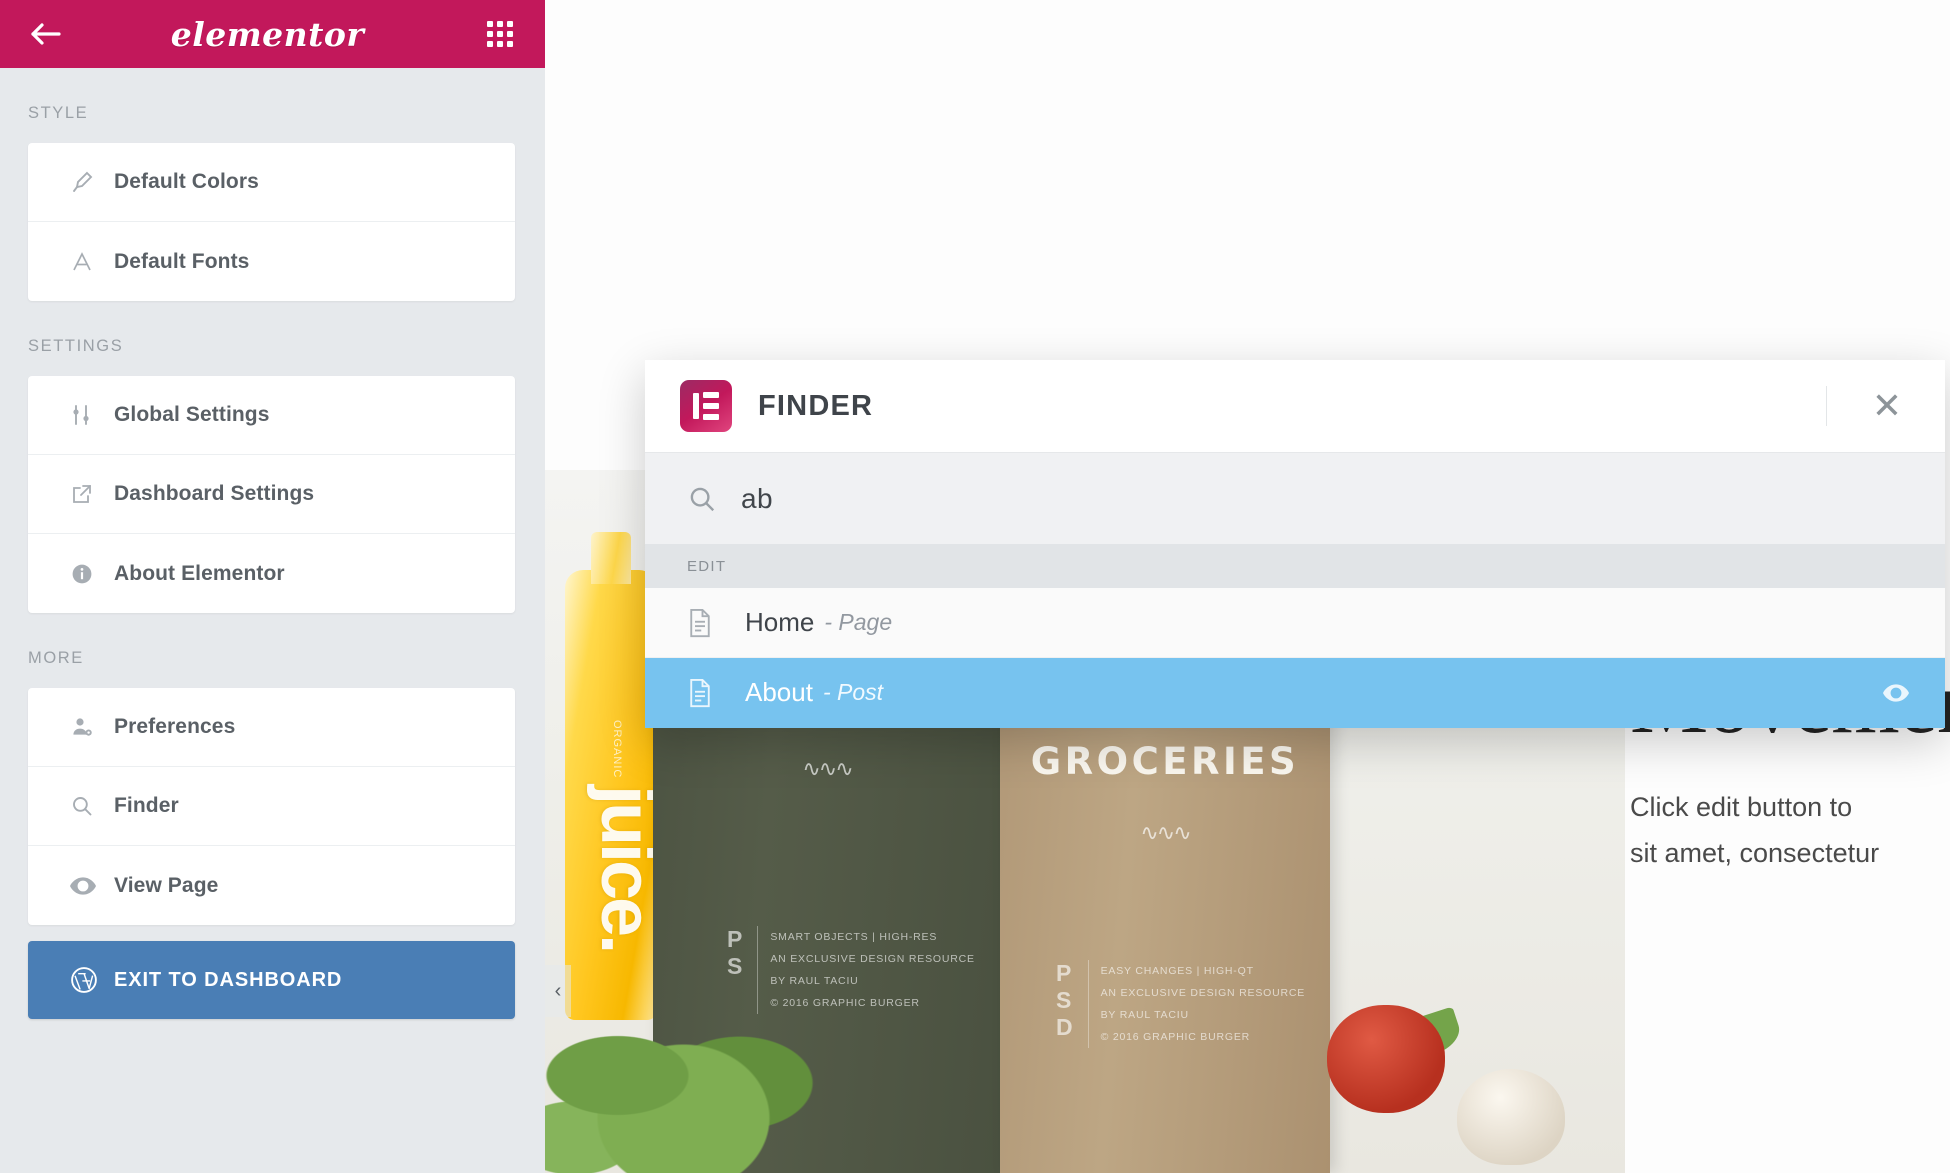  I want to click on close-icon: ✕, so click(1887, 406).